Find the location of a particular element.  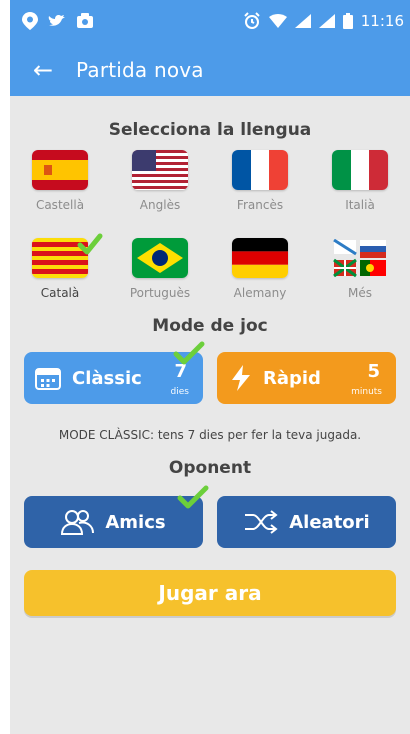

status-left-icons is located at coordinates (58, 21).